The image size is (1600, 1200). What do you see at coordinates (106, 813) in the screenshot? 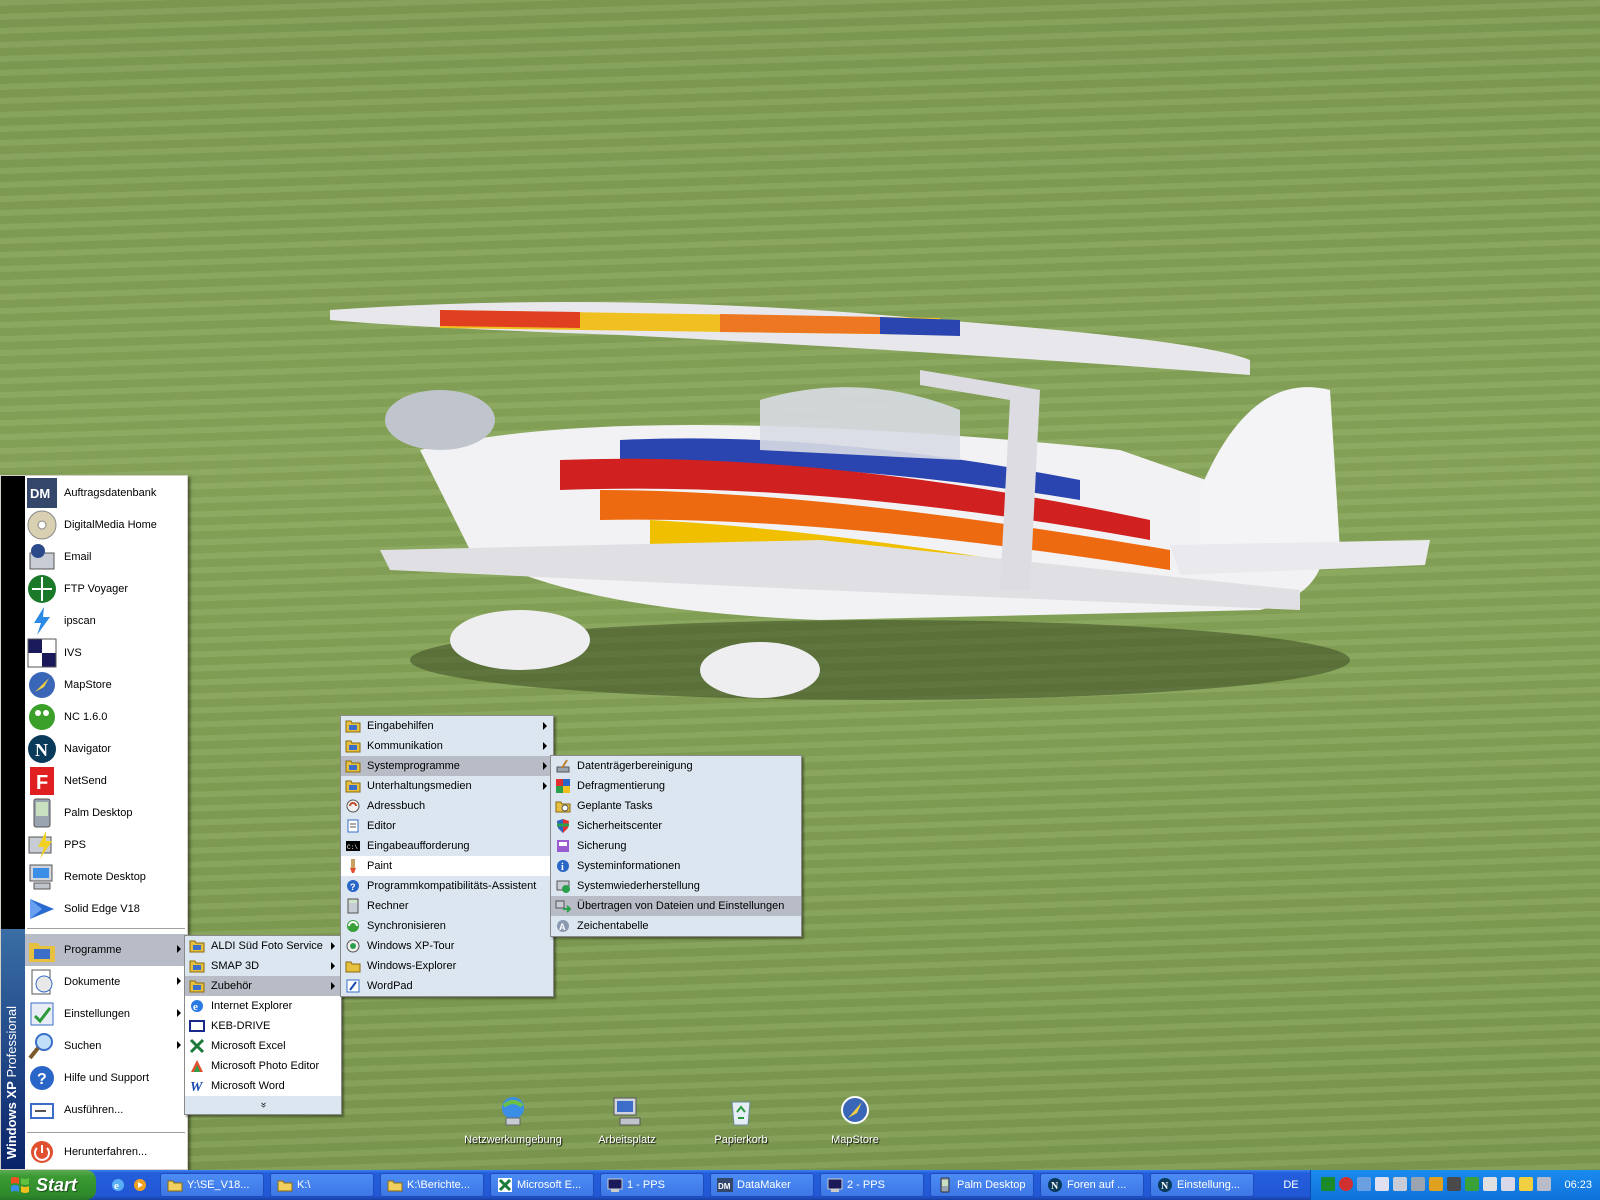
I see `start-item-palm-desktop: Palm Desktop` at bounding box center [106, 813].